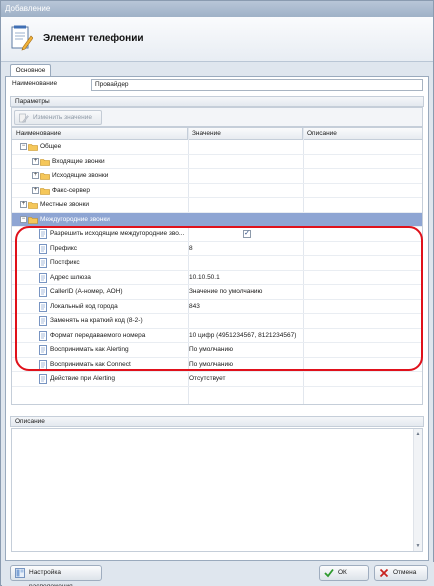 The image size is (434, 586). What do you see at coordinates (78, 161) in the screenshot?
I see `row-label: Входящие звонки` at bounding box center [78, 161].